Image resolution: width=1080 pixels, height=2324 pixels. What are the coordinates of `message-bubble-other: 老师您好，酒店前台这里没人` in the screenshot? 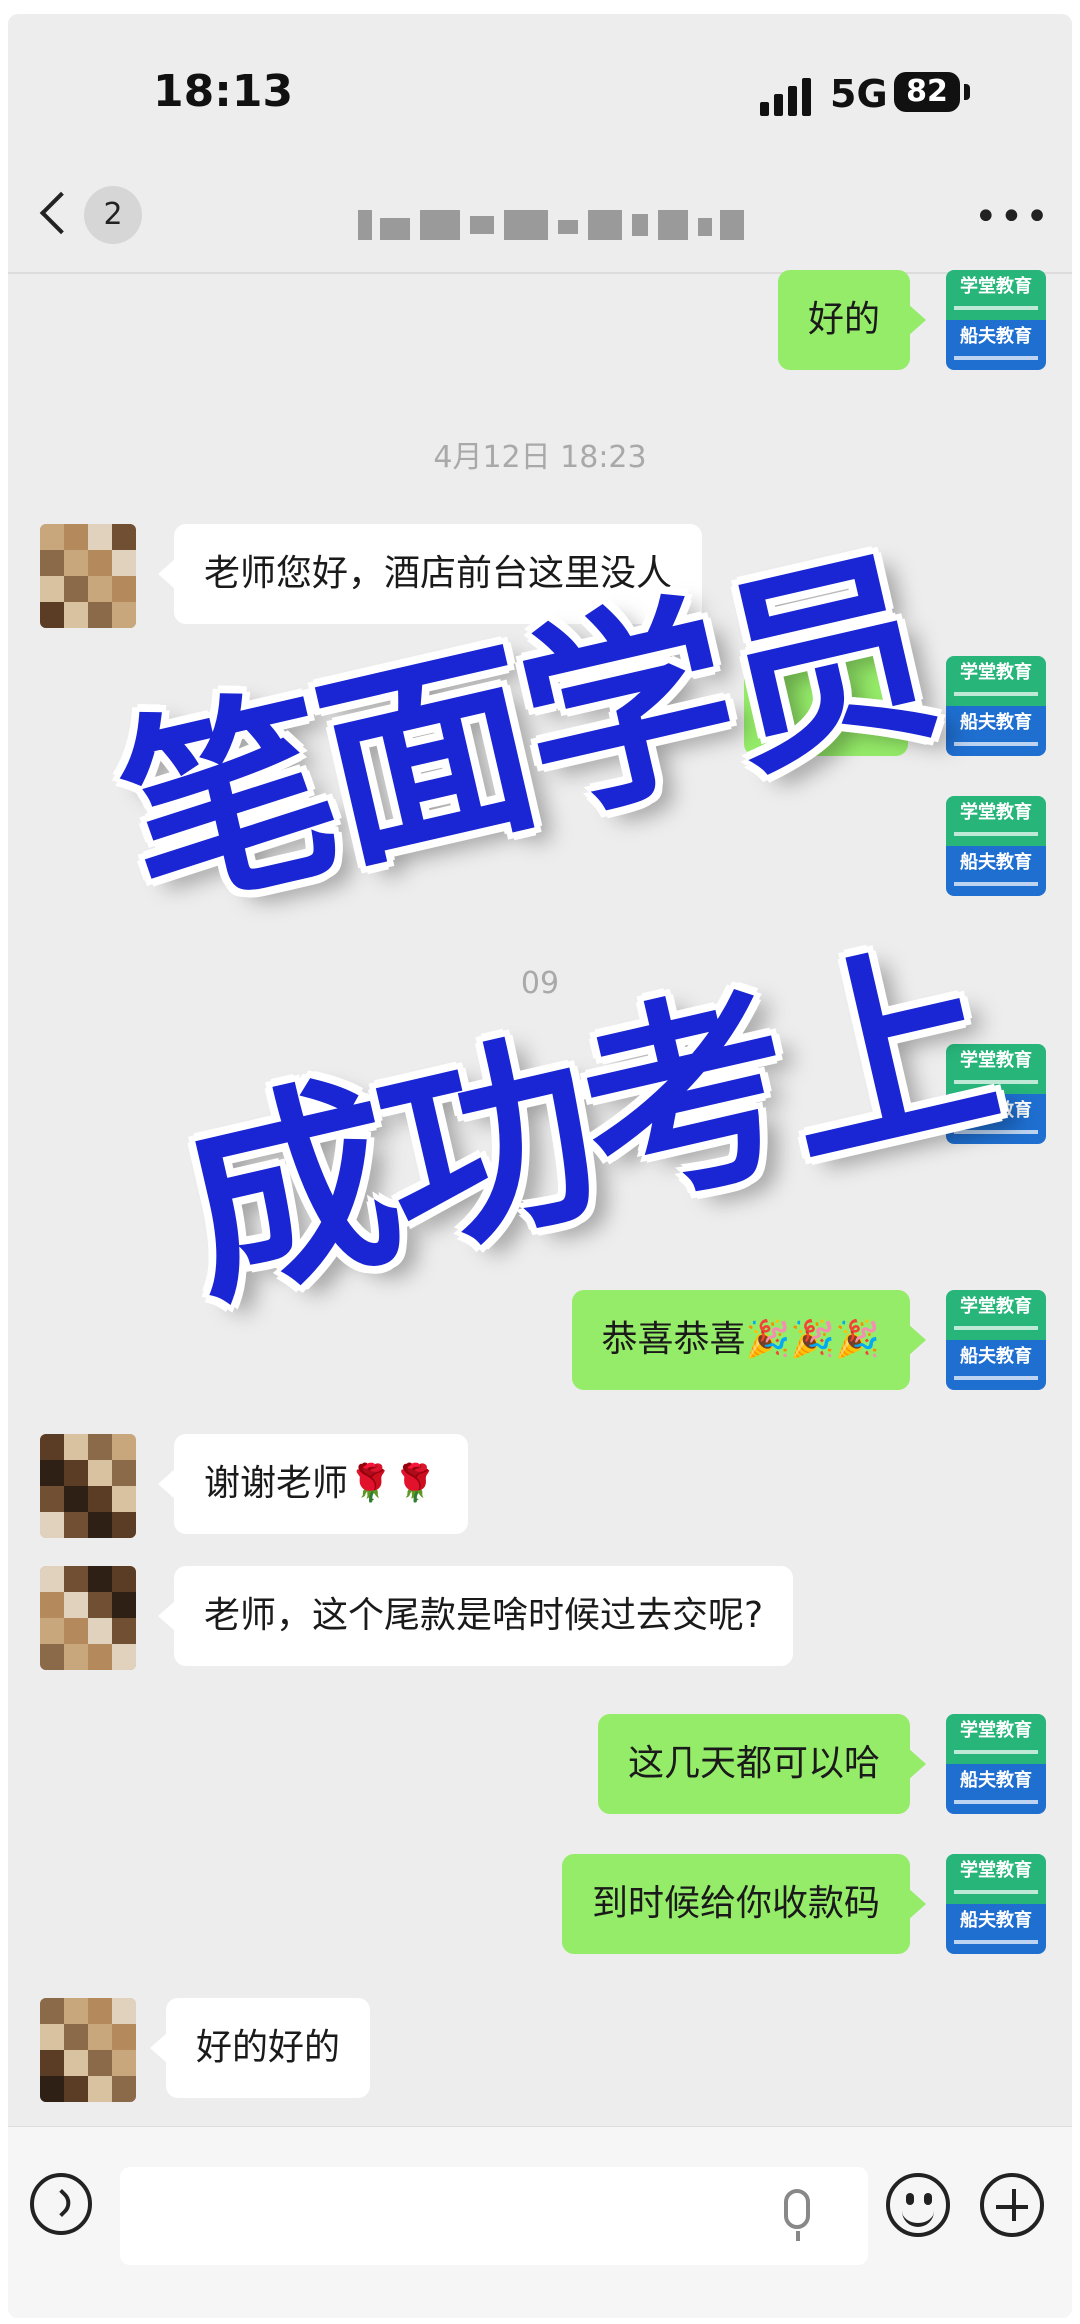 It's located at (430, 574).